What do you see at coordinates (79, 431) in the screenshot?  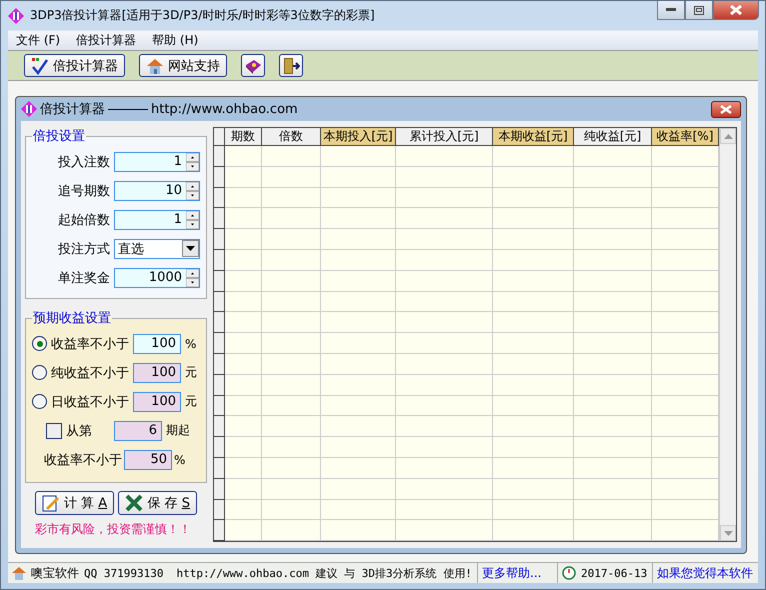 I see `checkbox-label: 从第` at bounding box center [79, 431].